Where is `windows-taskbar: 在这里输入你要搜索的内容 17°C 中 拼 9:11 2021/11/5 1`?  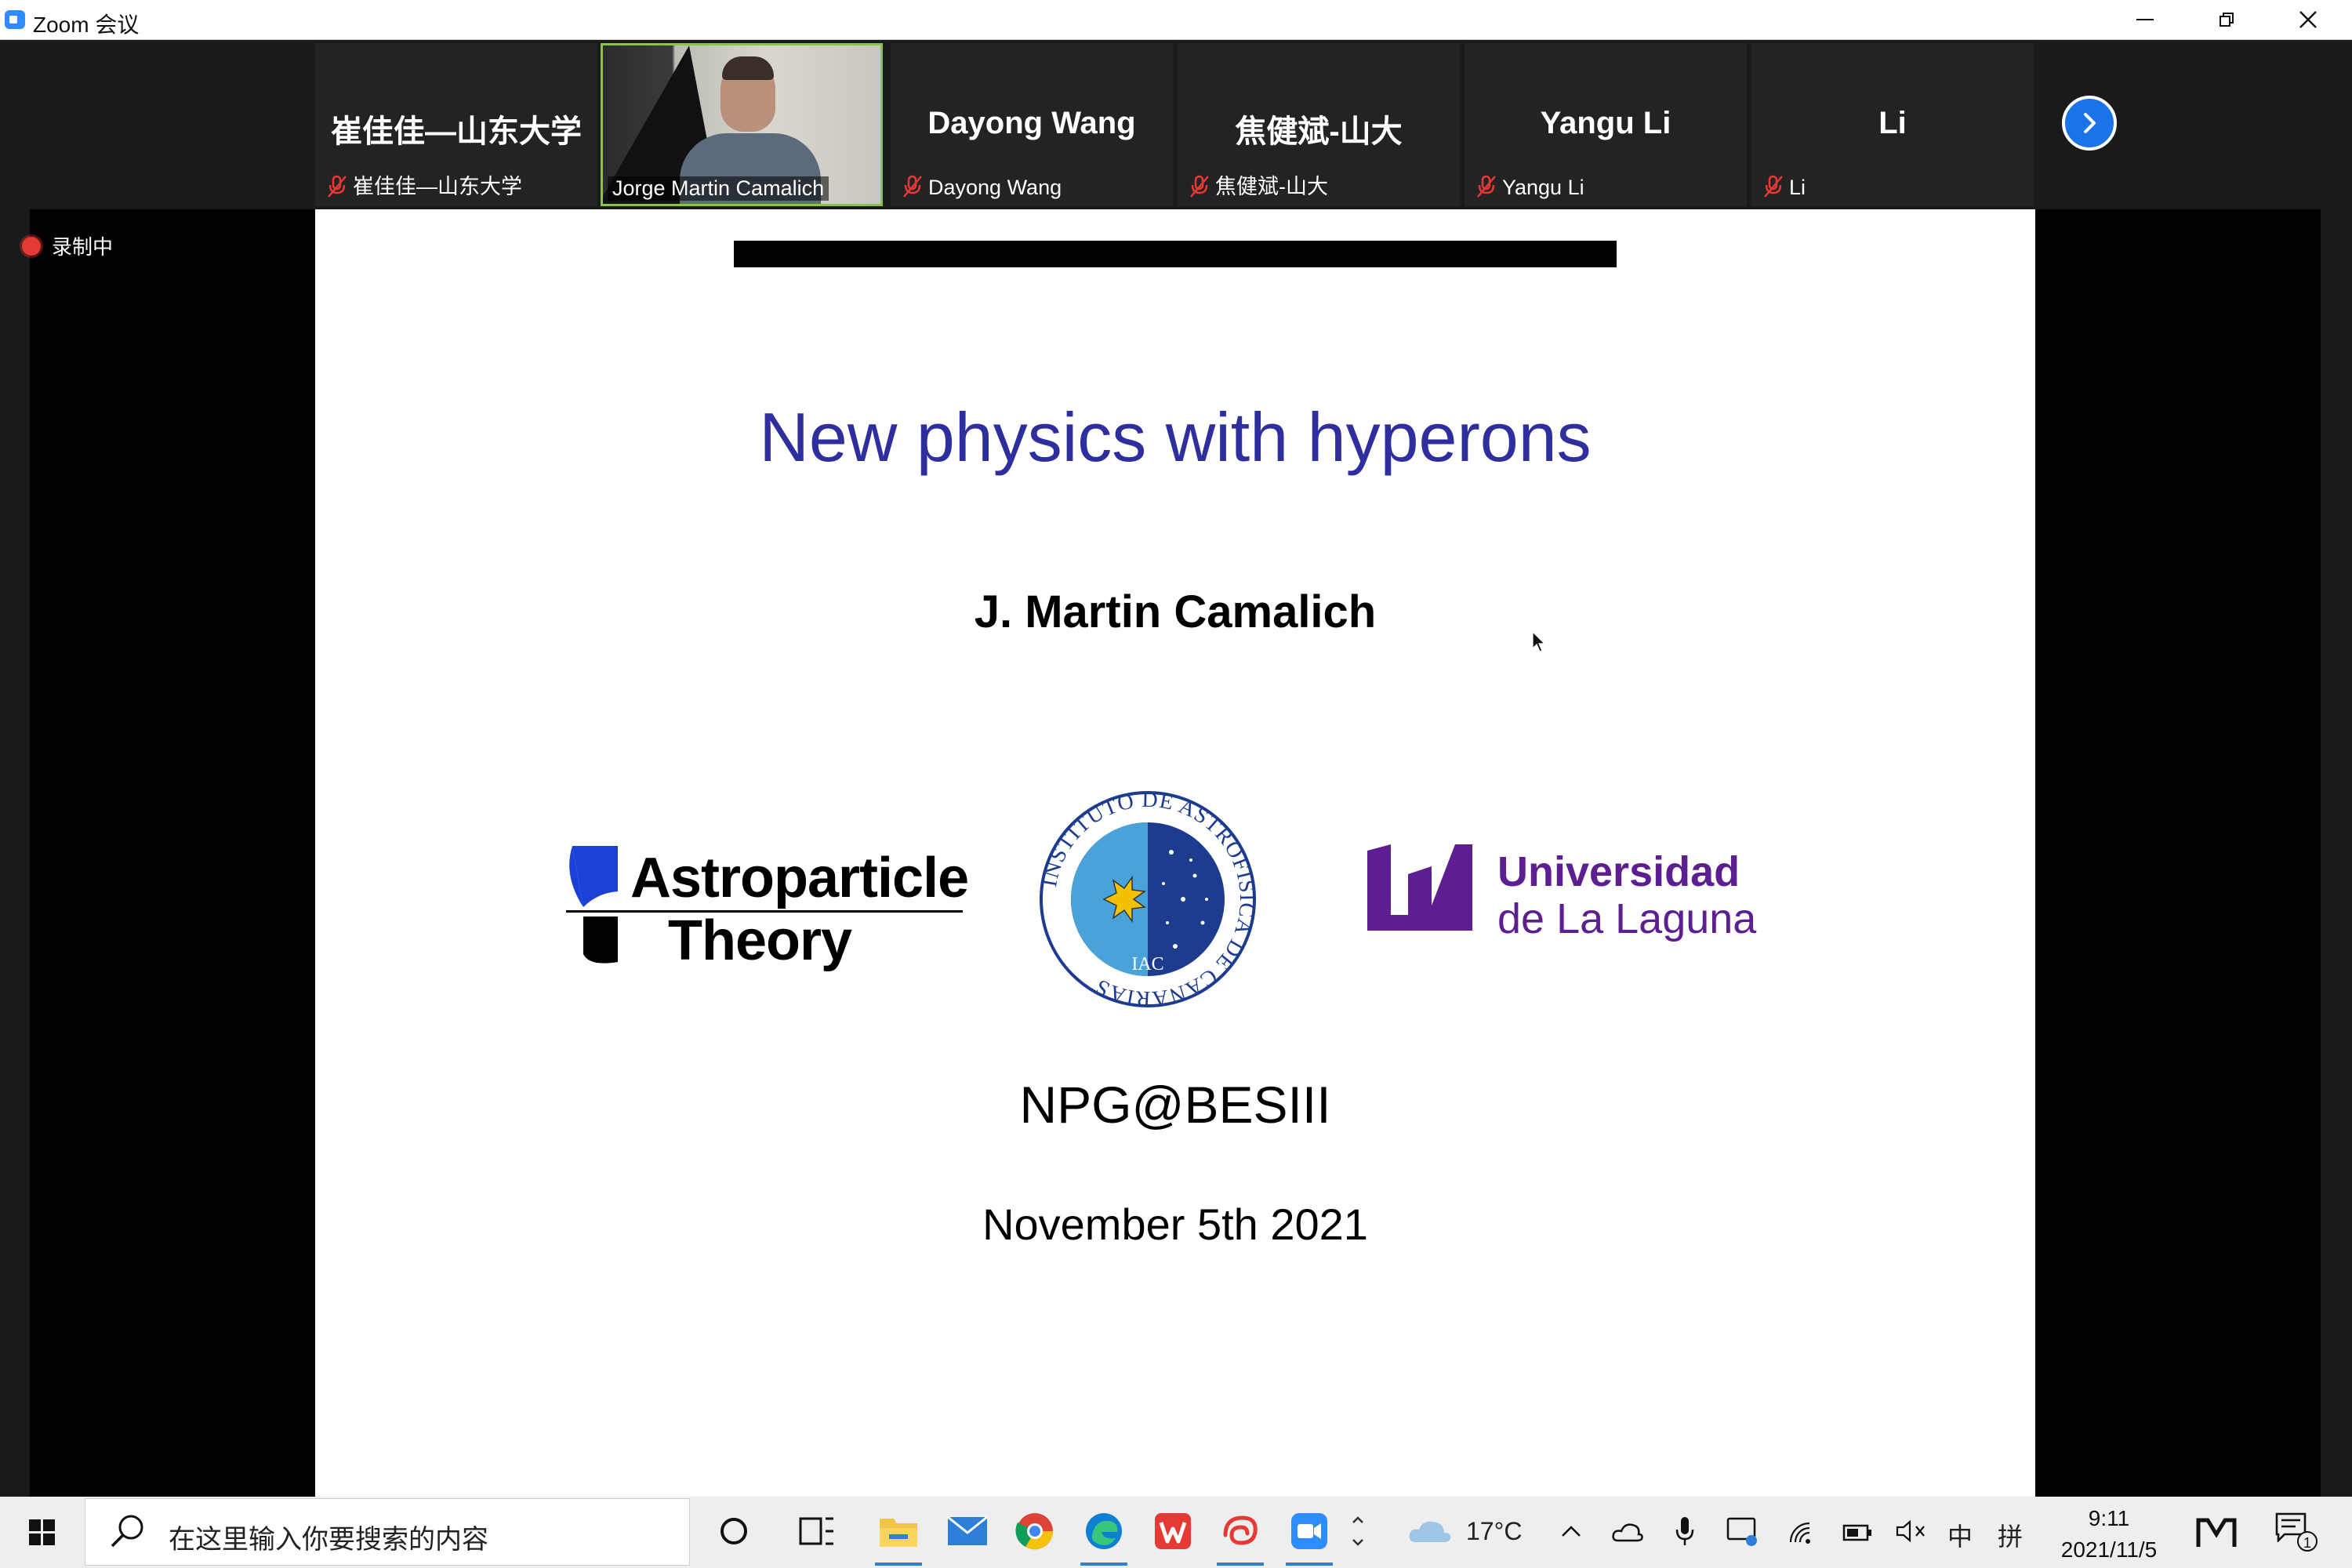 windows-taskbar: 在这里输入你要搜索的内容 17°C 中 拼 9:11 2021/11/5 1 is located at coordinates (1176, 1532).